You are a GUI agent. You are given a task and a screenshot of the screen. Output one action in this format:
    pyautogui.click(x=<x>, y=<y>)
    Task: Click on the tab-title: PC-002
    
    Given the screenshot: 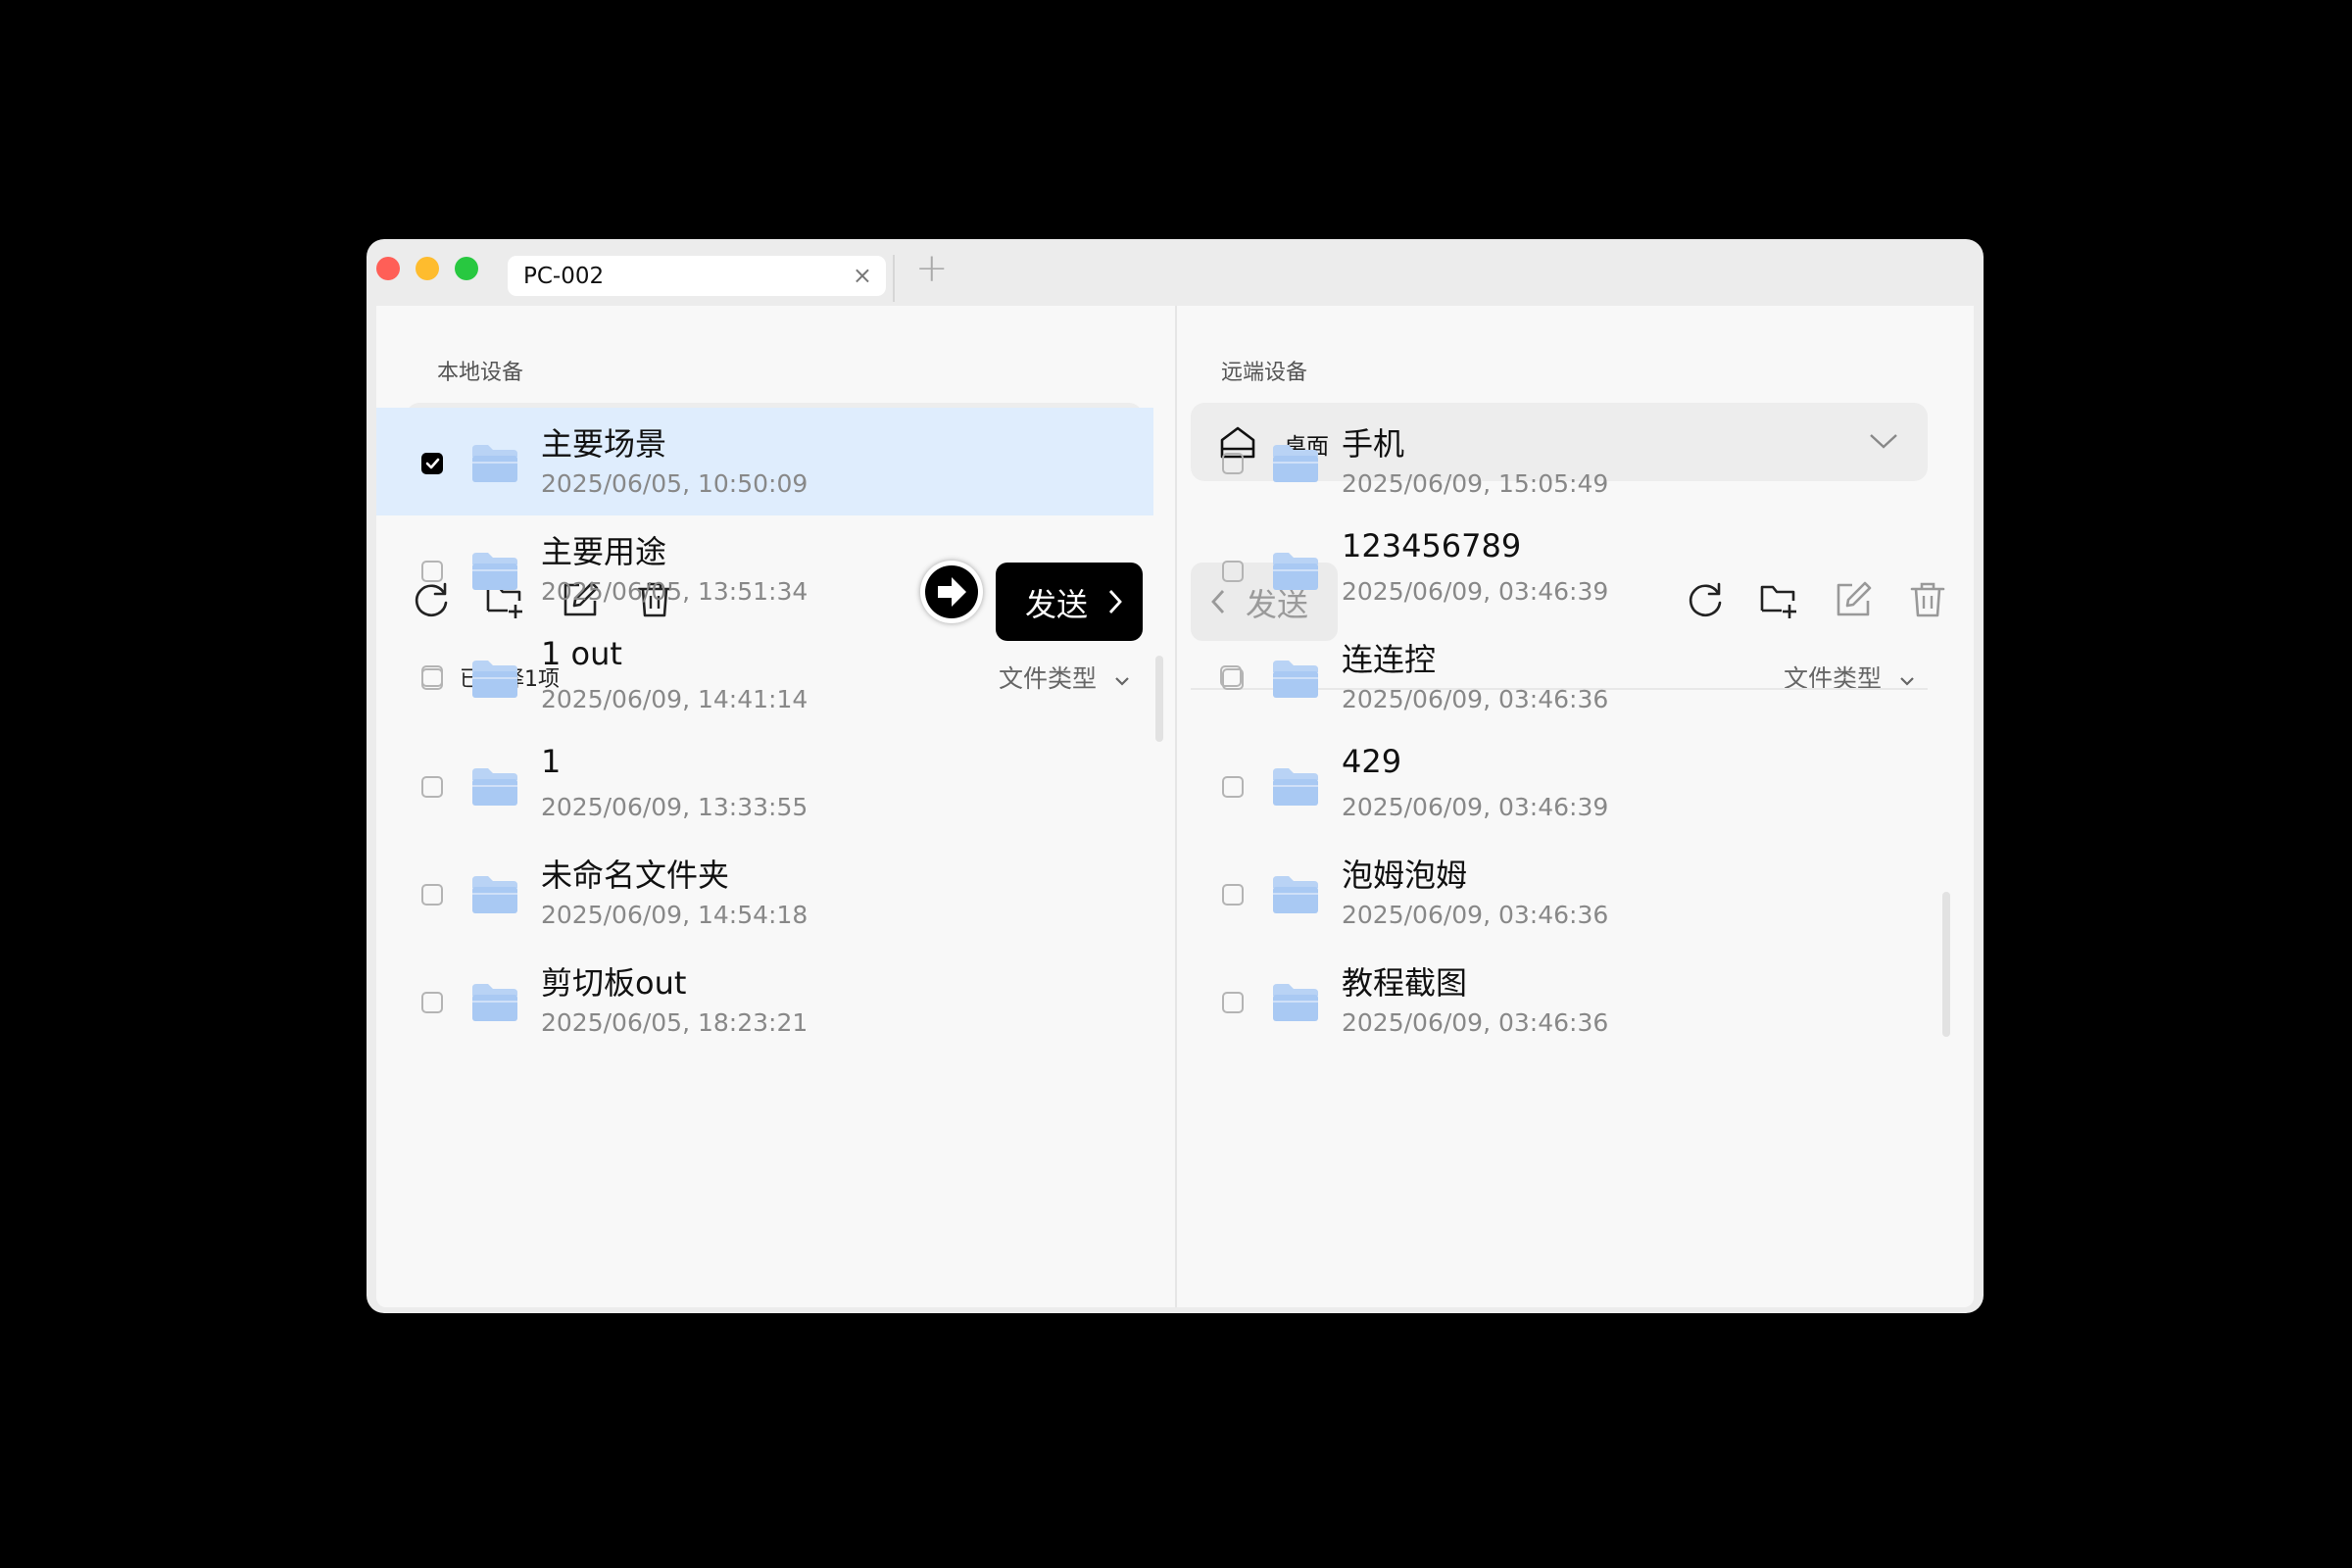 What is the action you would take?
    pyautogui.click(x=564, y=276)
    